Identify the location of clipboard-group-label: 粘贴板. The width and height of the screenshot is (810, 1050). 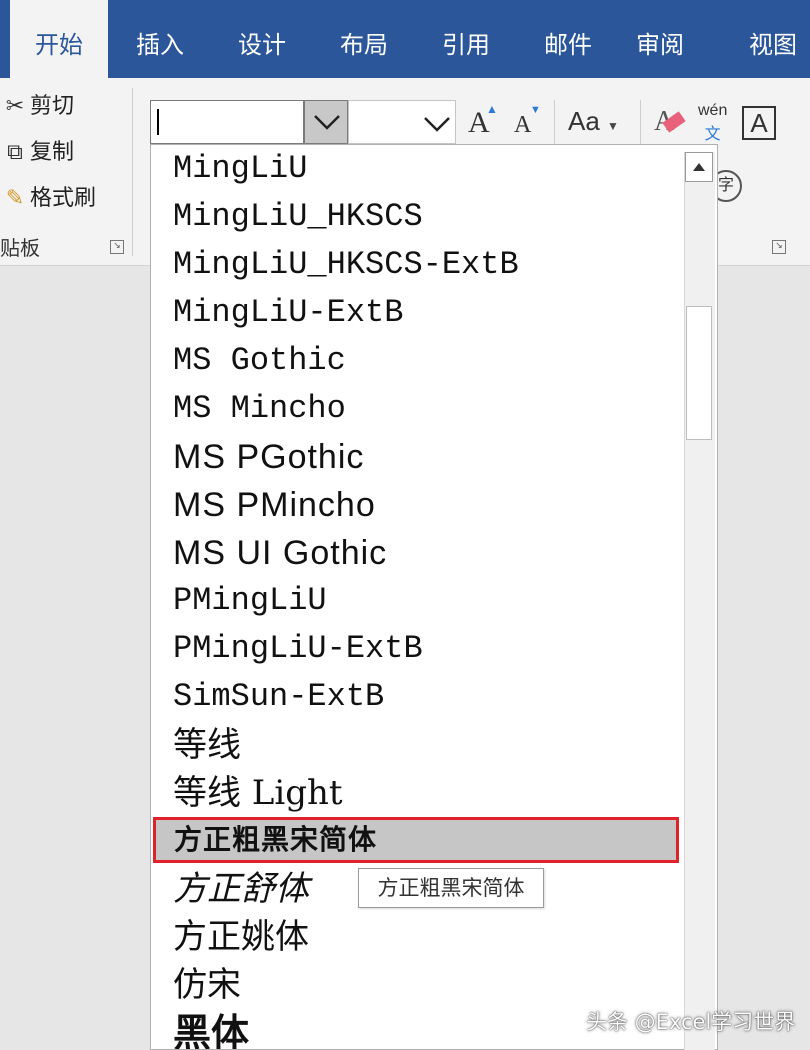
(20, 248).